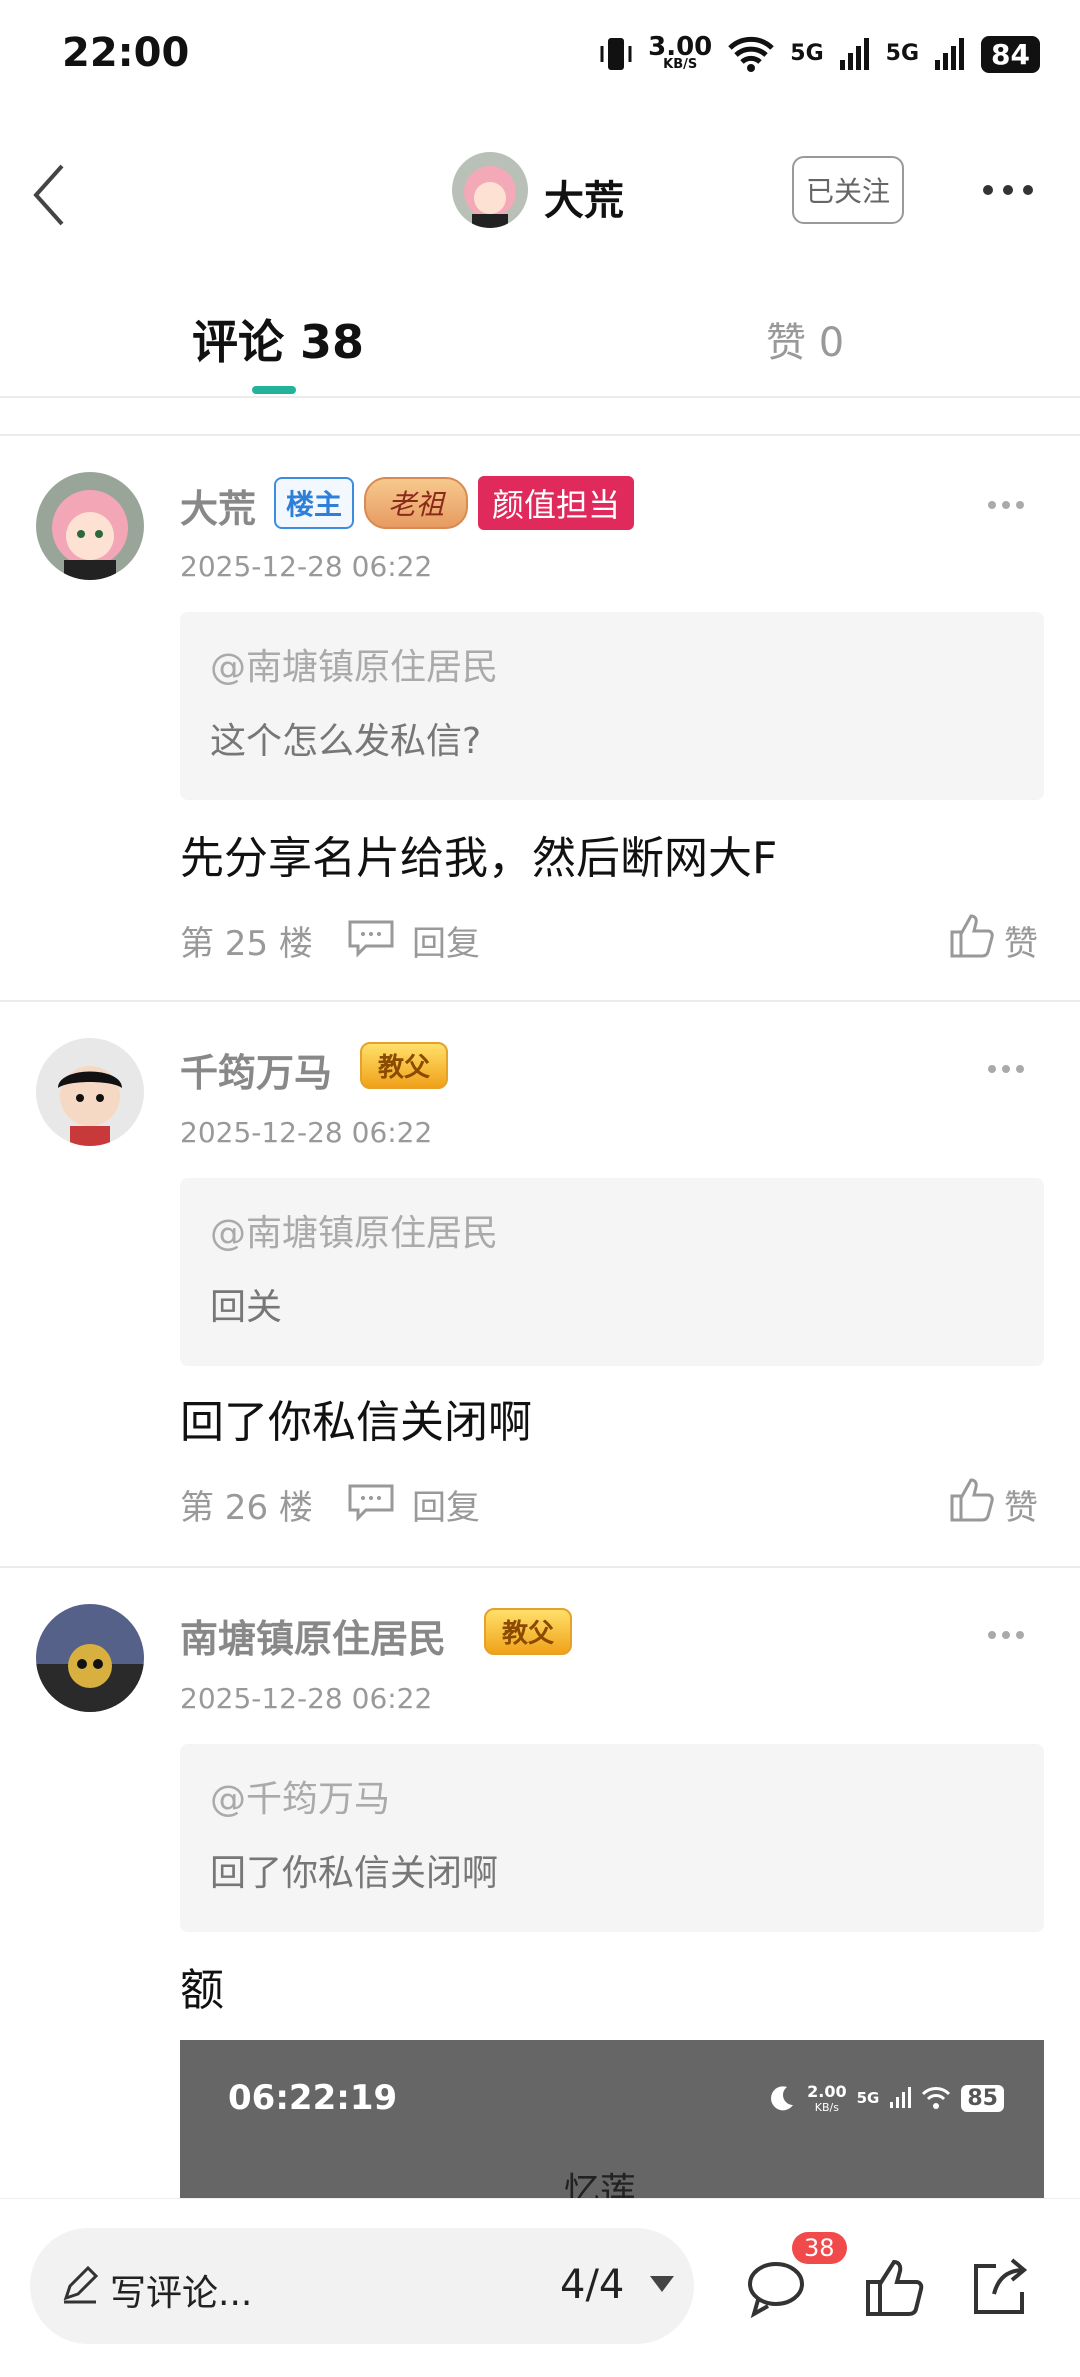 The width and height of the screenshot is (1080, 2377). Describe the element at coordinates (346, 741) in the screenshot. I see `quote-text: 这个怎么发私信?` at that location.